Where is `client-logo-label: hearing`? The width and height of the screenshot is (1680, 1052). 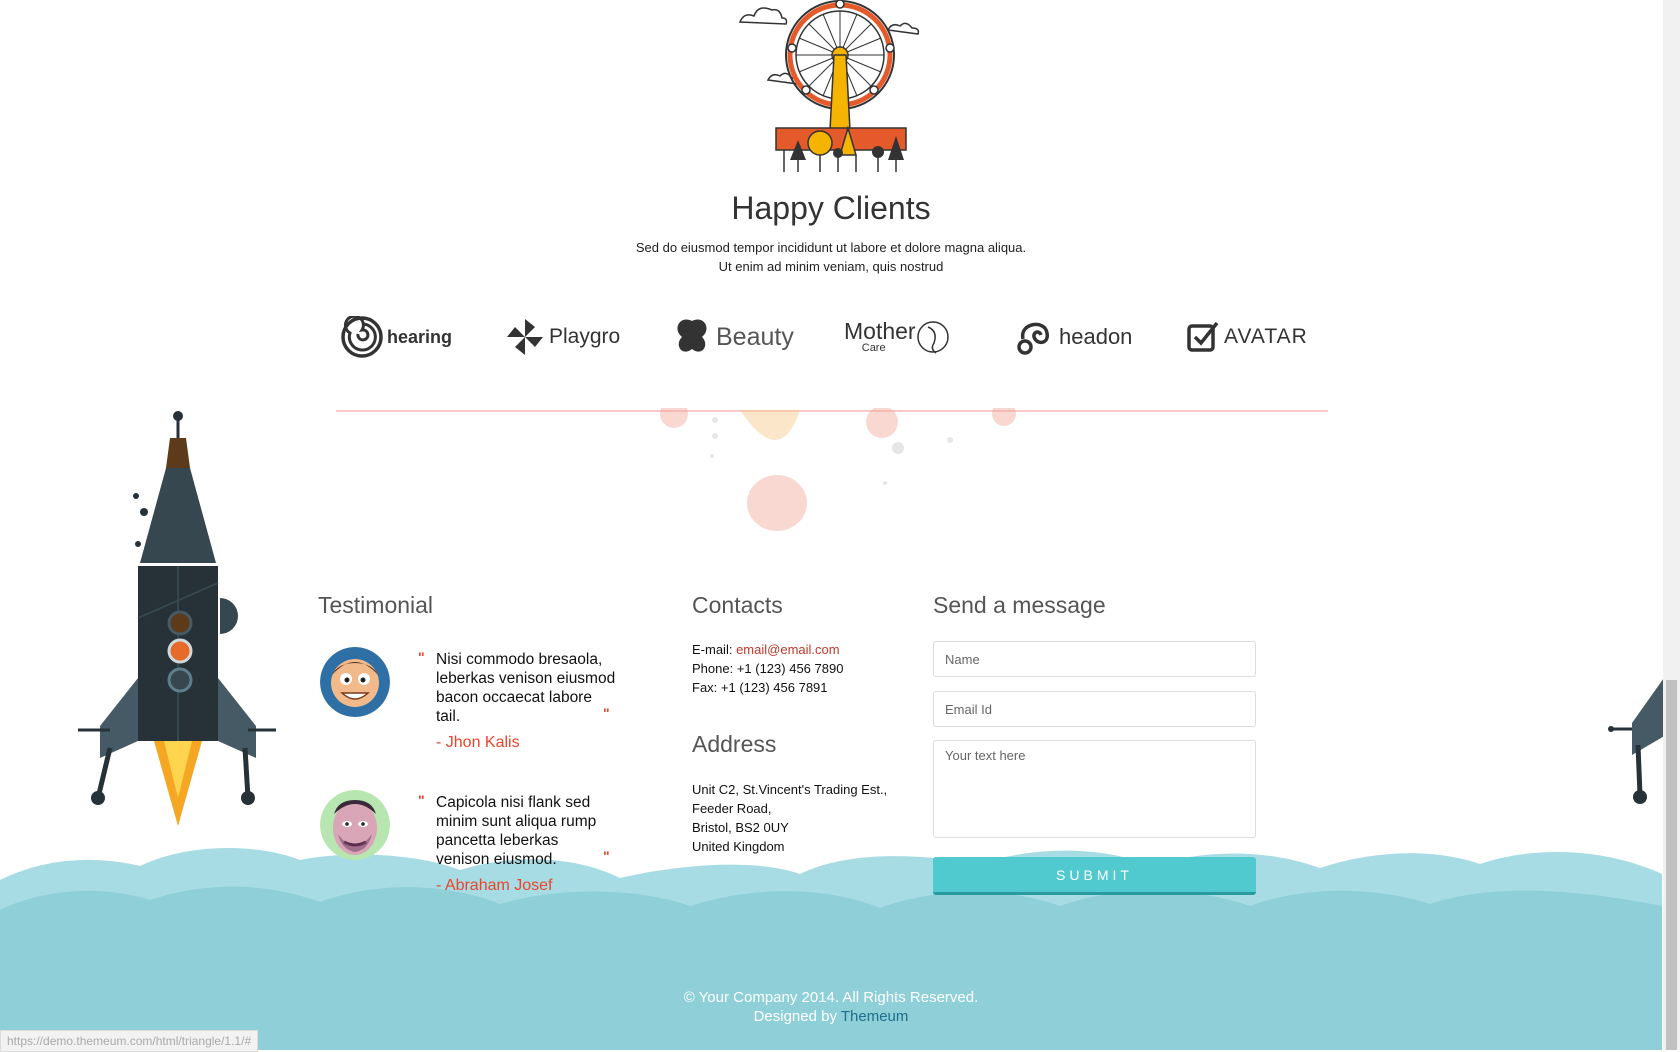 client-logo-label: hearing is located at coordinates (420, 336).